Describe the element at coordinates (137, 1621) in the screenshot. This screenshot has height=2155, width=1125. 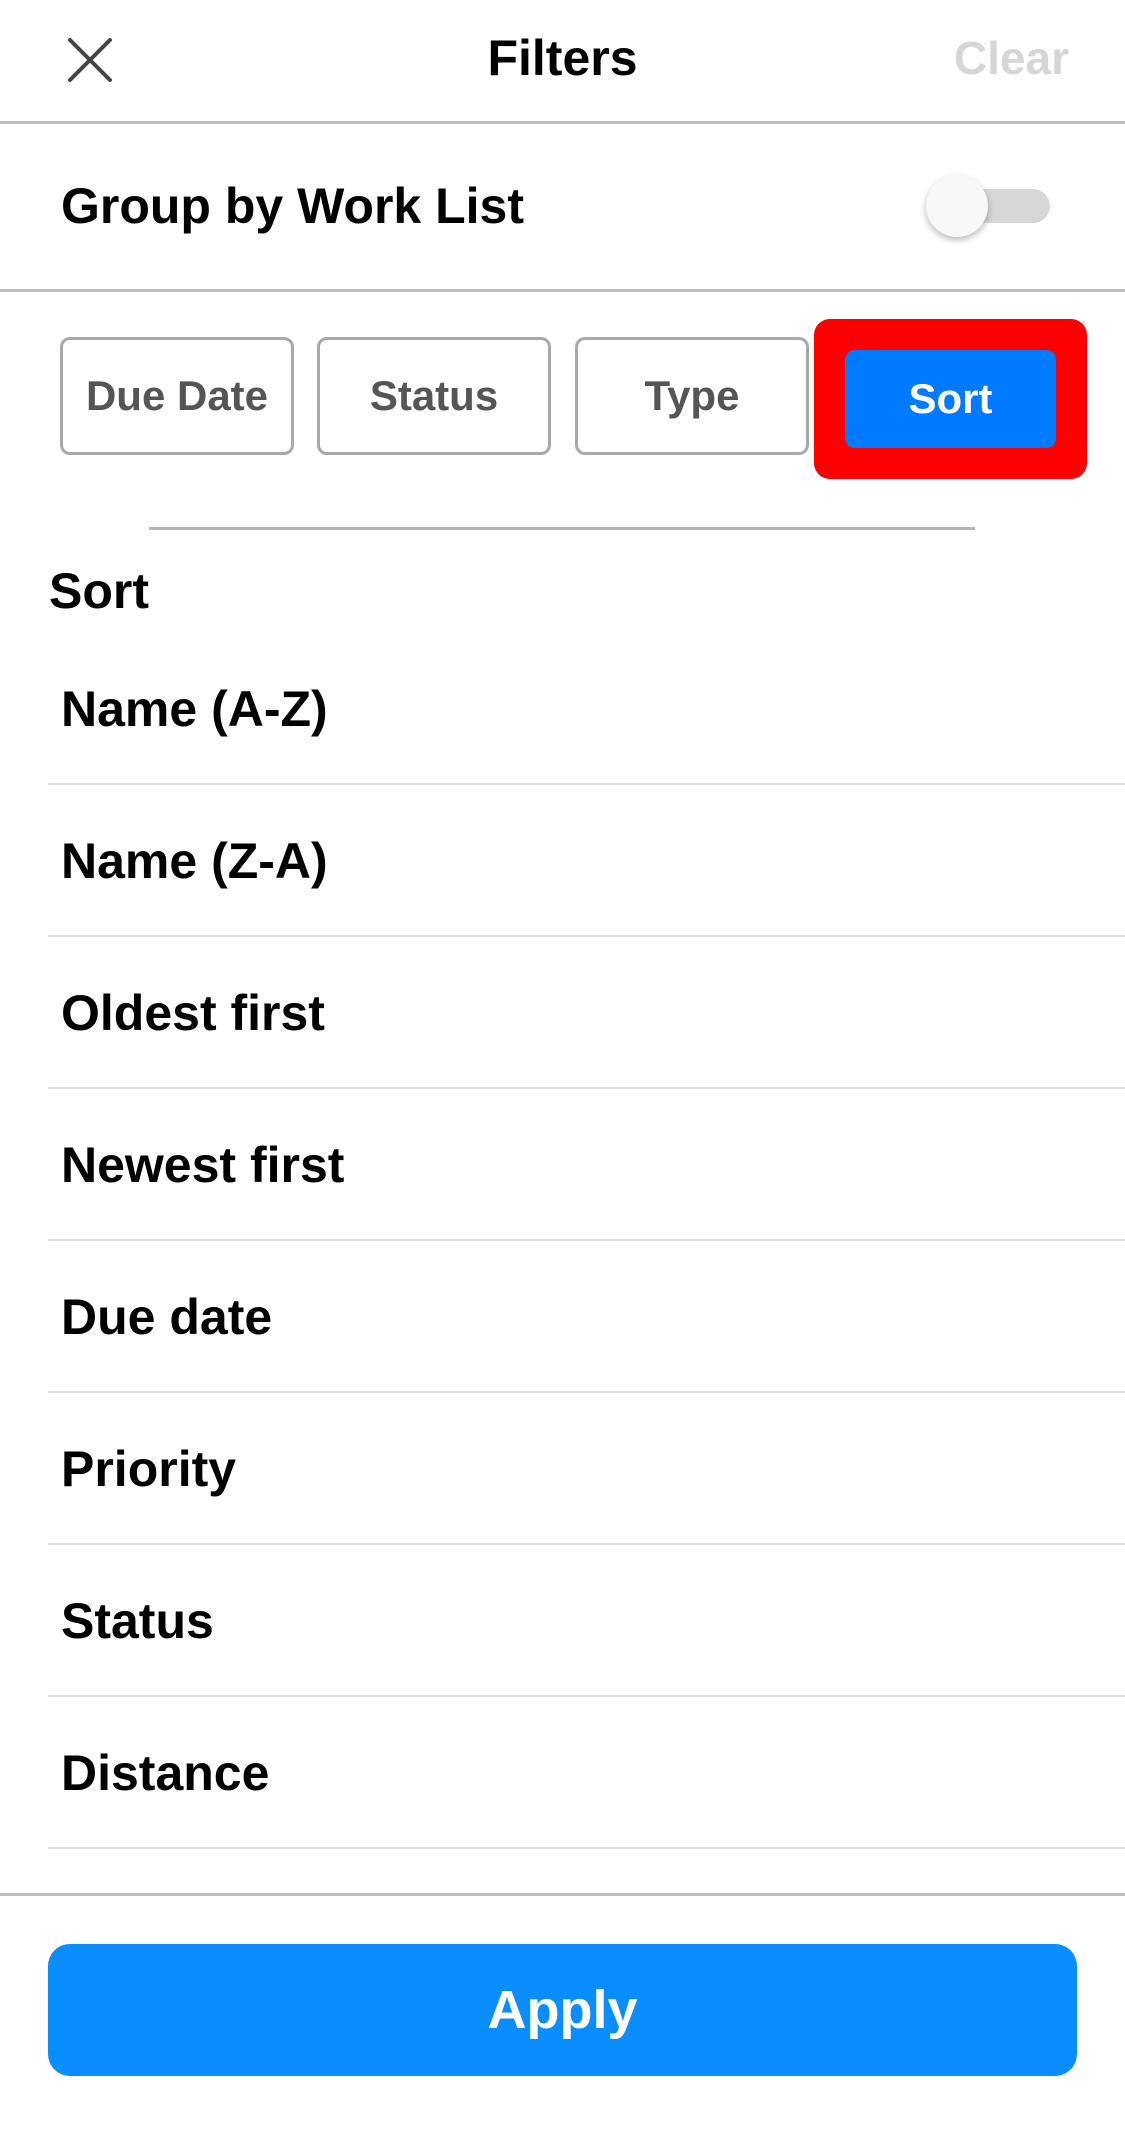
I see `sort-option-label: Status` at that location.